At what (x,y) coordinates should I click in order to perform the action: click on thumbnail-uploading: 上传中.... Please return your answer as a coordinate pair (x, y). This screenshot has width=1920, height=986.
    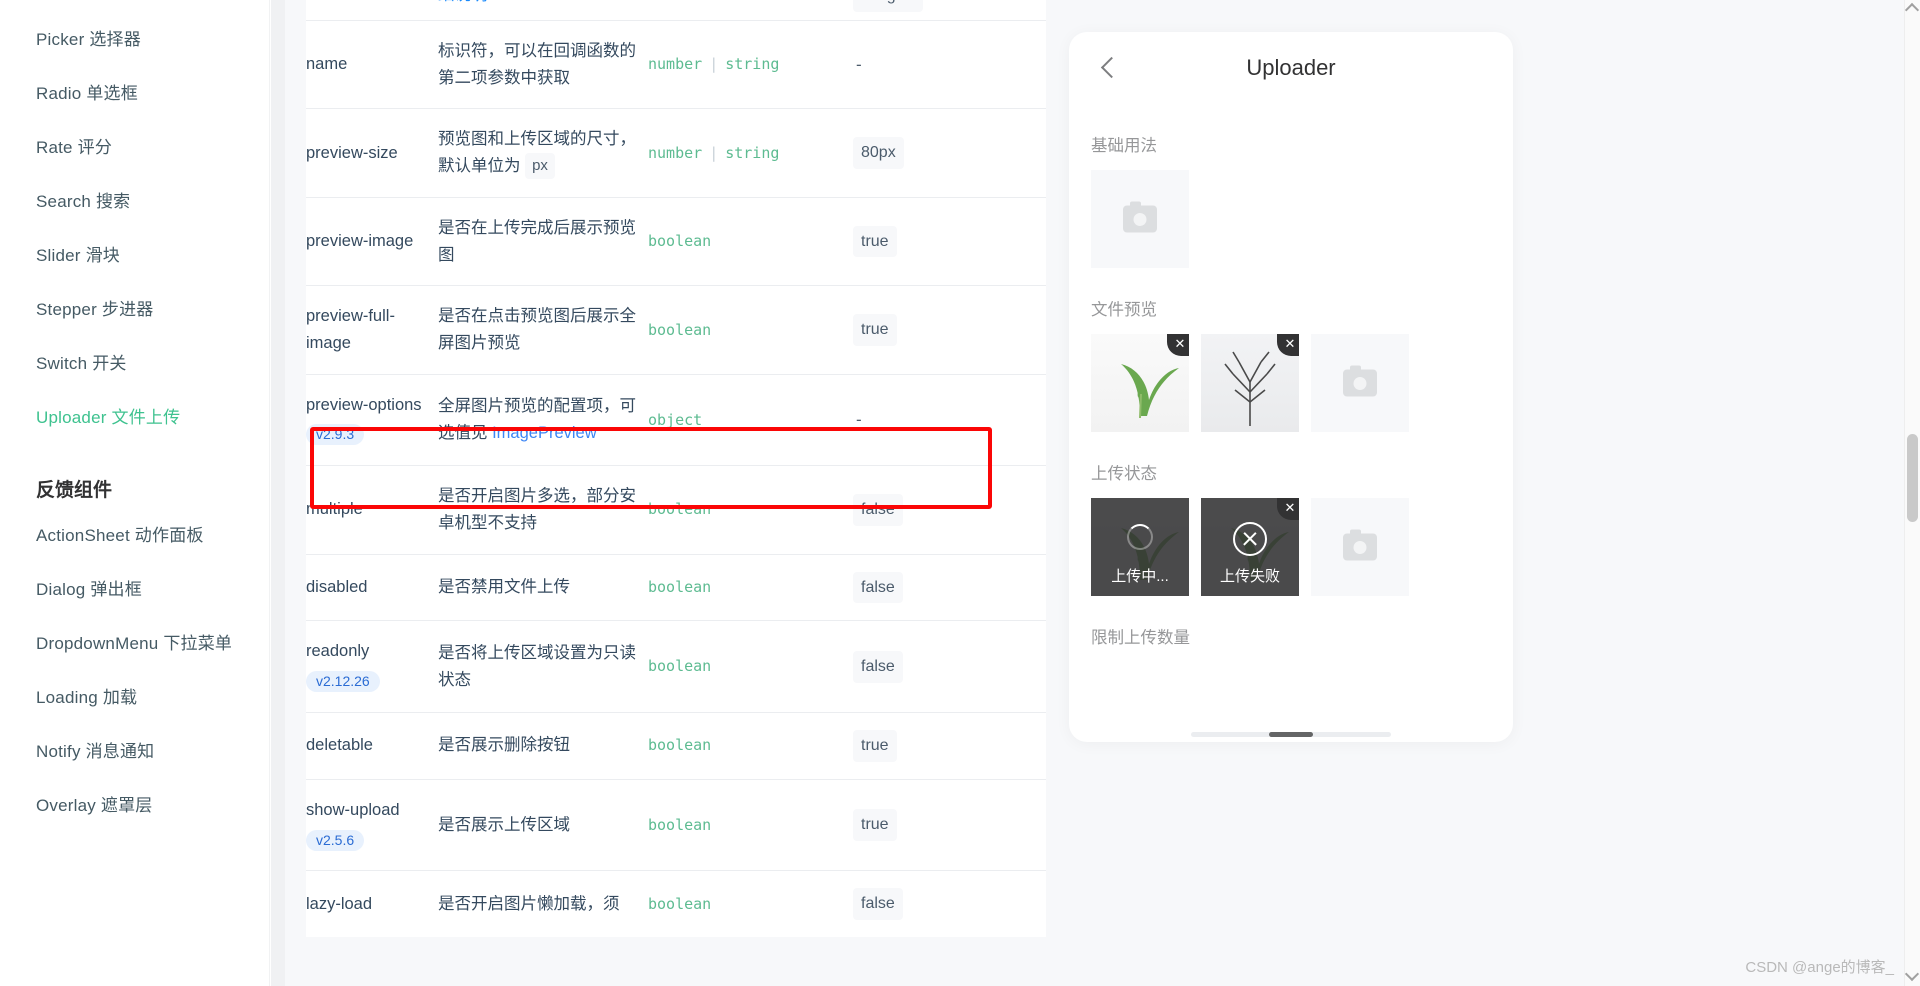
    Looking at the image, I should click on (1140, 547).